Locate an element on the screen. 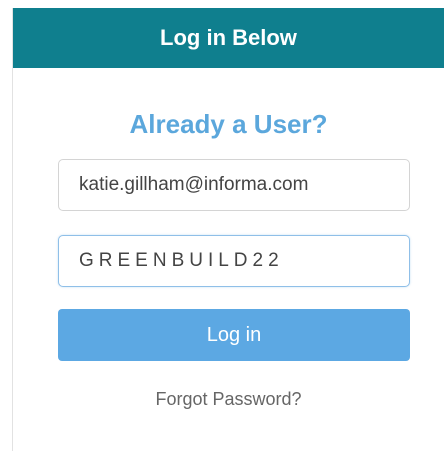 The height and width of the screenshot is (451, 444). login-button: Log in is located at coordinates (234, 335).